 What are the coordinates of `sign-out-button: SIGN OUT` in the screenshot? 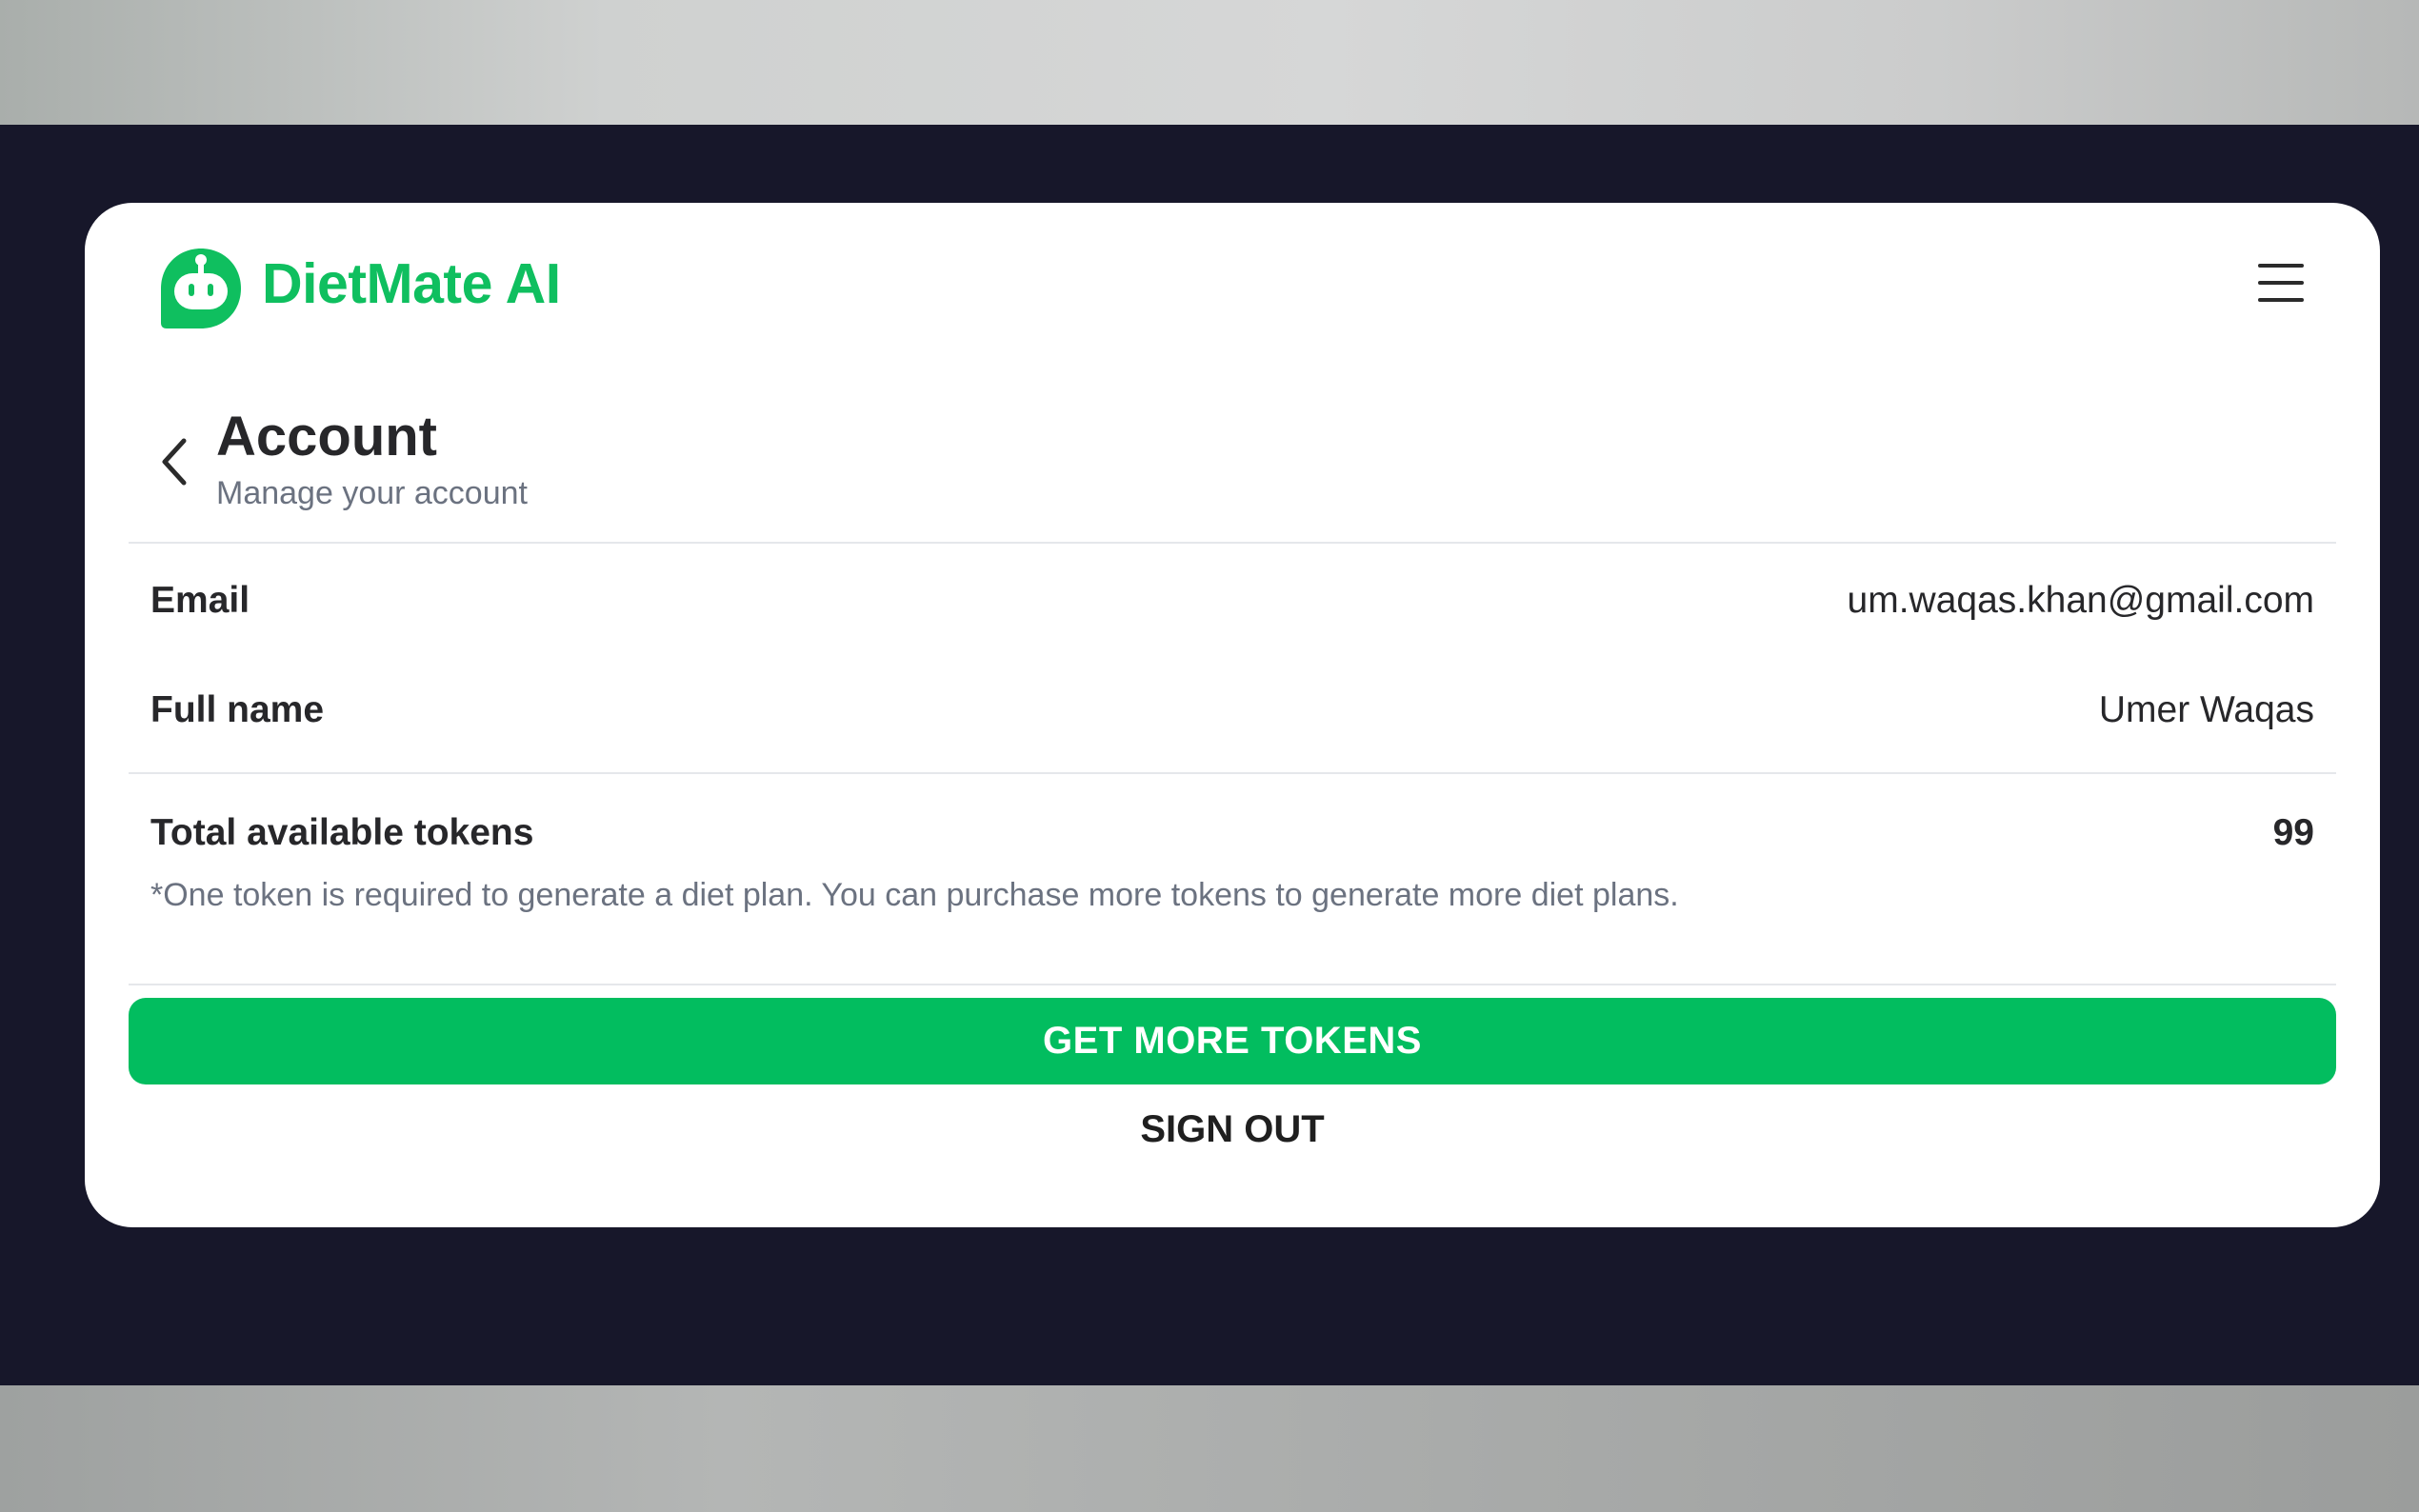 It's located at (1232, 1129).